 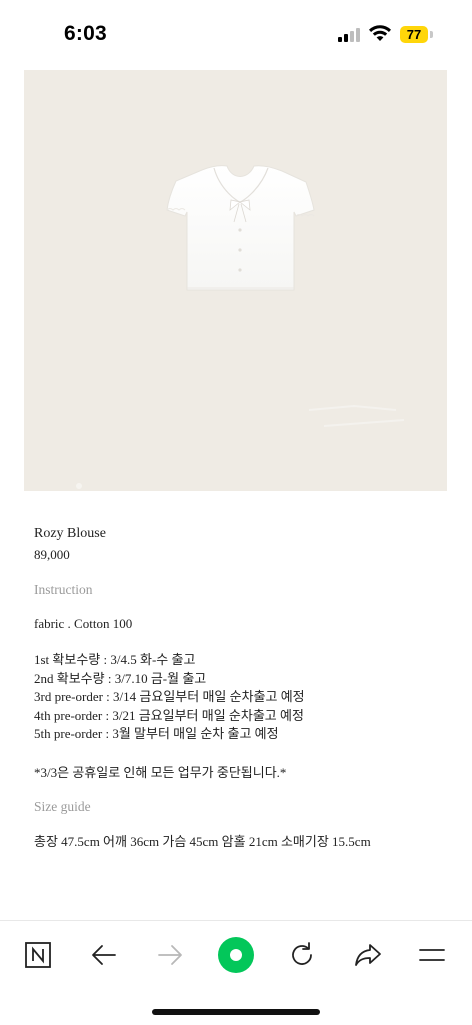 I want to click on naver-green-button, so click(x=236, y=955).